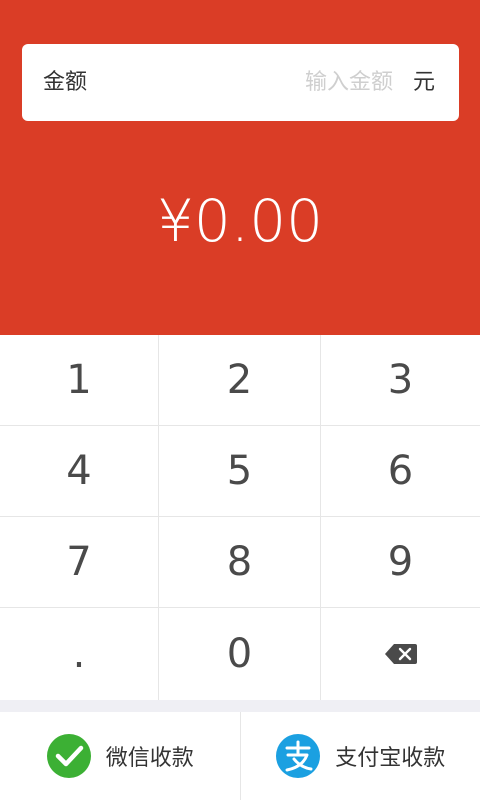 This screenshot has height=800, width=480. What do you see at coordinates (240, 221) in the screenshot?
I see `amount-display: ¥0.00` at bounding box center [240, 221].